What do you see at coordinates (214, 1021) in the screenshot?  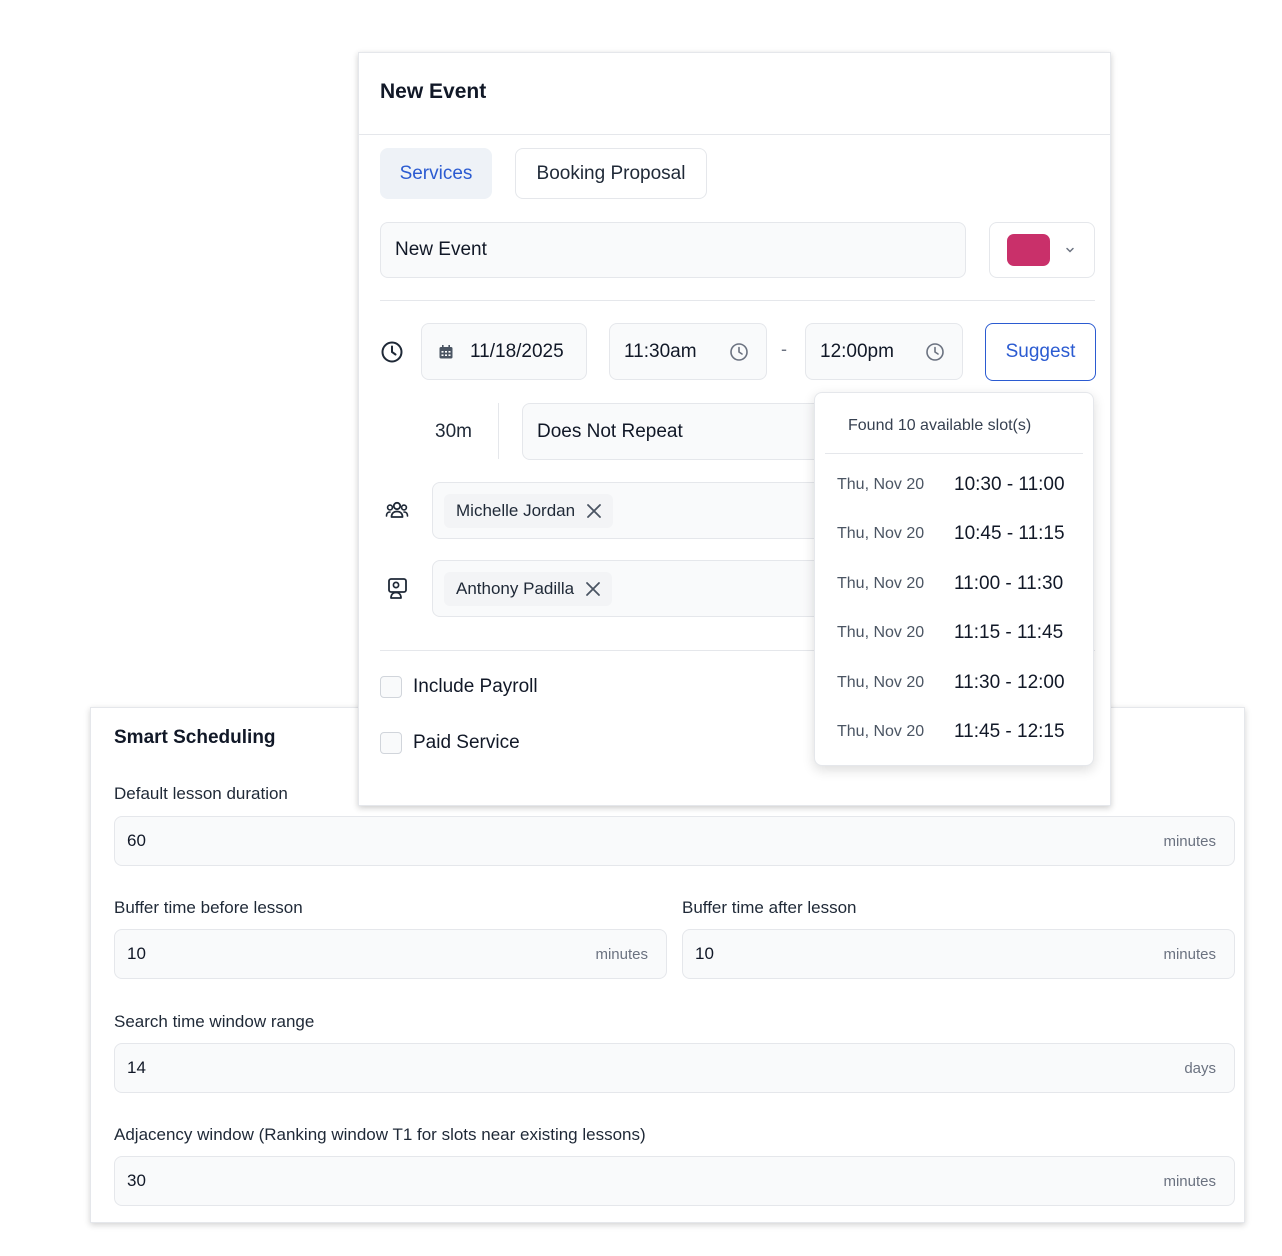 I see `search-window-label: Search time window range` at bounding box center [214, 1021].